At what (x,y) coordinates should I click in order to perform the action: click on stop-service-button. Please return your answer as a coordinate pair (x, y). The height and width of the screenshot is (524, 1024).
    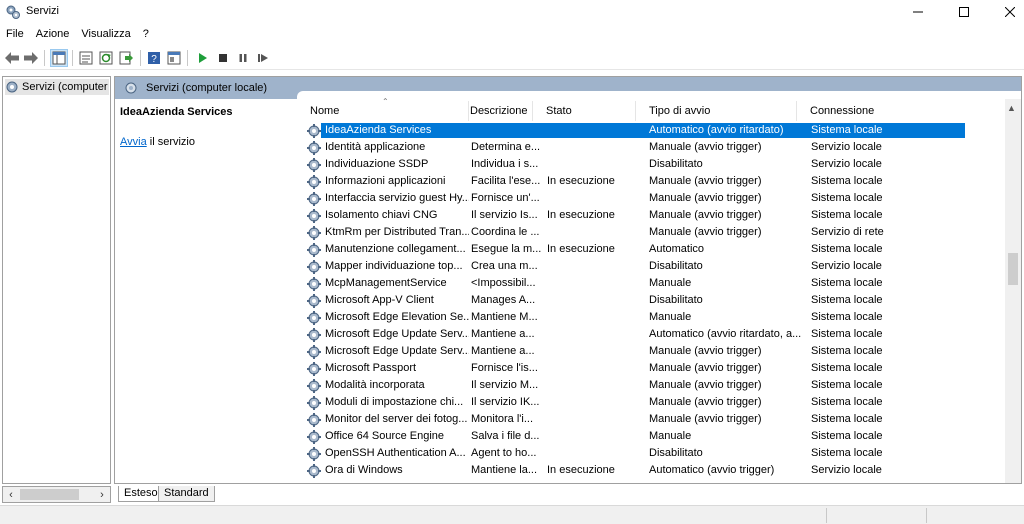
    Looking at the image, I should click on (223, 58).